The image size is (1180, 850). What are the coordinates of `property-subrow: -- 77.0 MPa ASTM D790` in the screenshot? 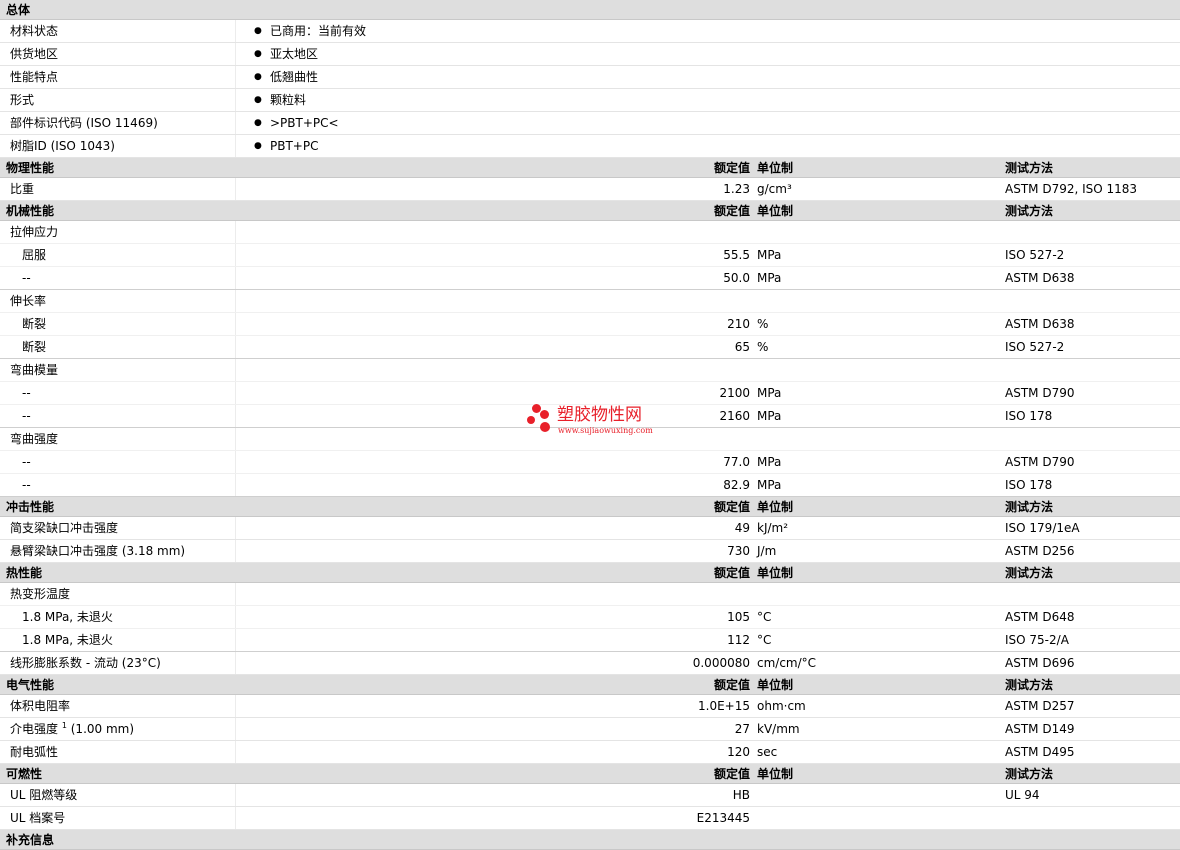 It's located at (590, 462).